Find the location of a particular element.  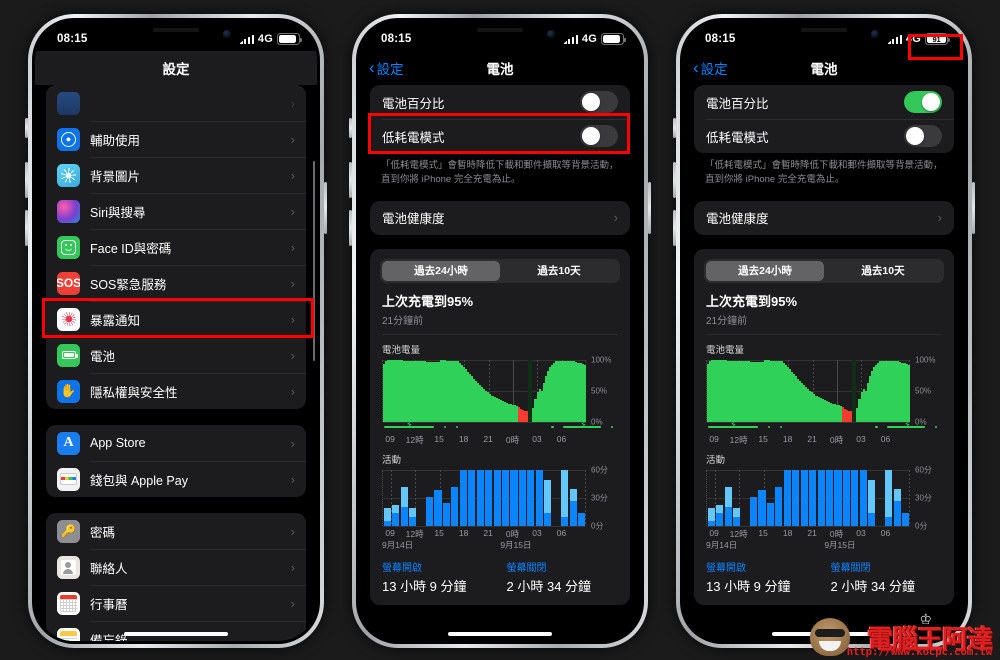

notes-icon is located at coordinates (68, 634).